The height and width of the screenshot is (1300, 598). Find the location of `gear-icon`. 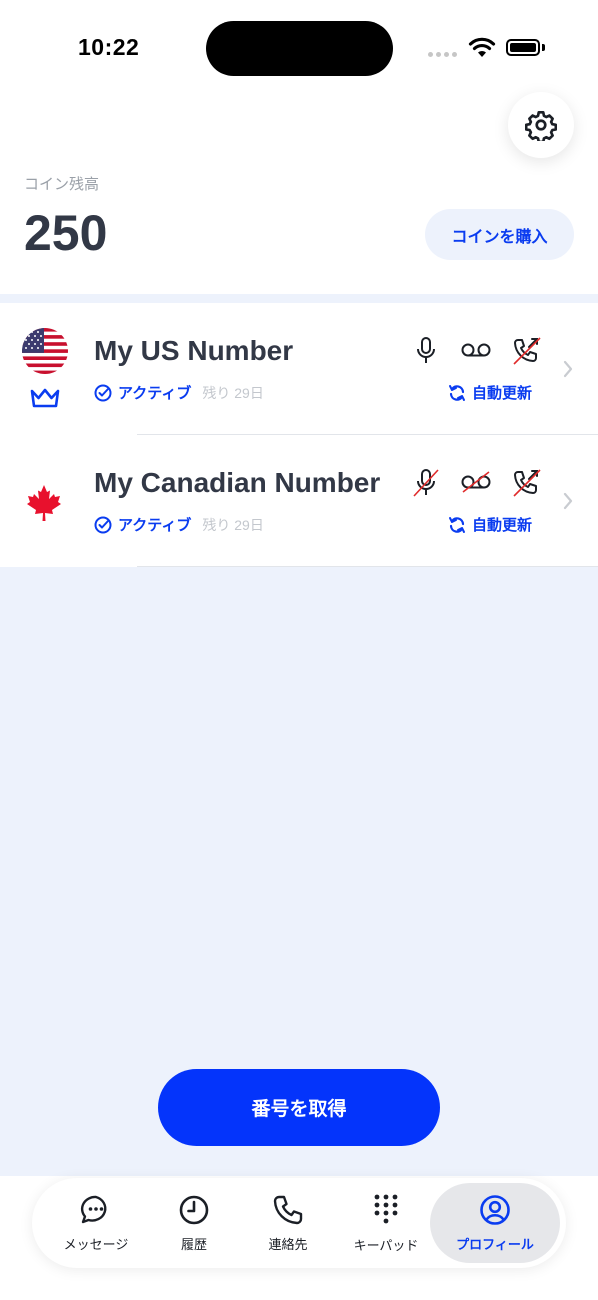

gear-icon is located at coordinates (541, 126).